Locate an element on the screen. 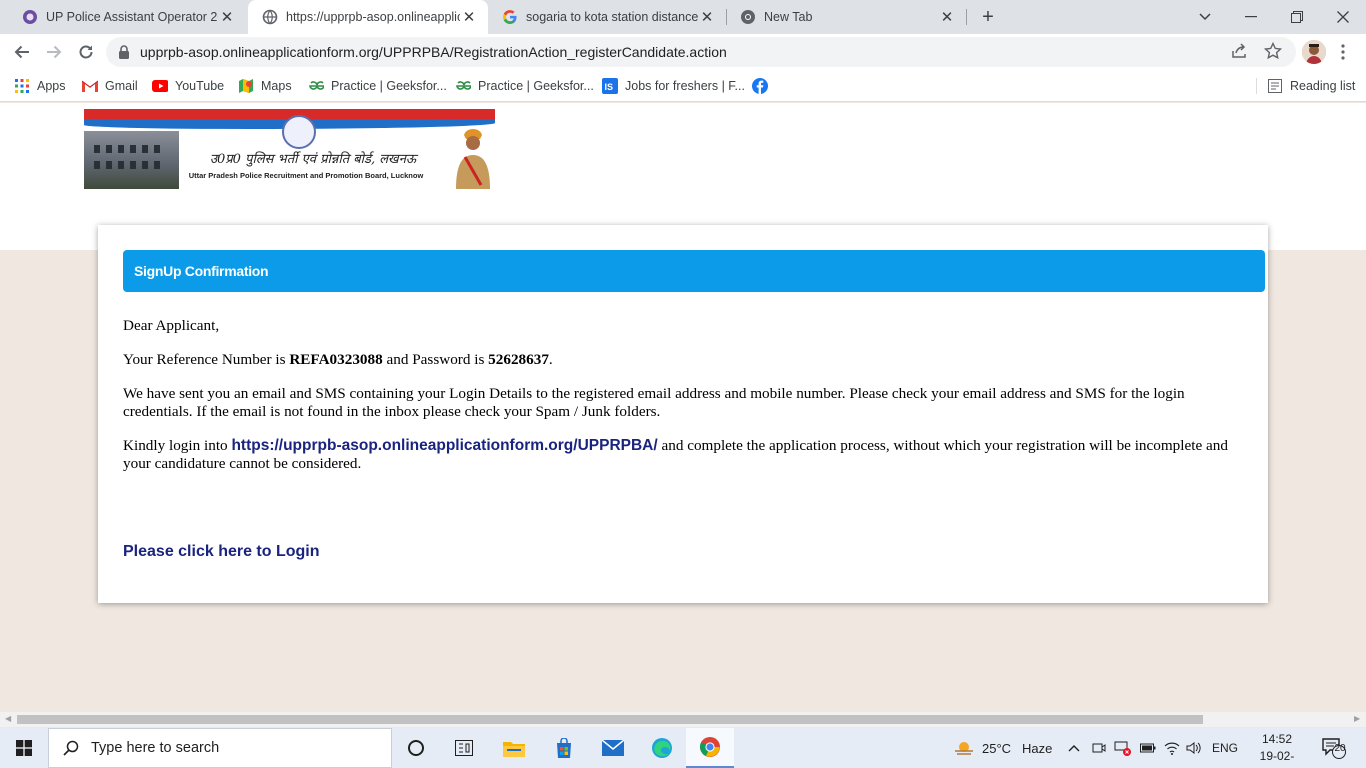 This screenshot has height=768, width=1366. facebook-icon is located at coordinates (760, 86).